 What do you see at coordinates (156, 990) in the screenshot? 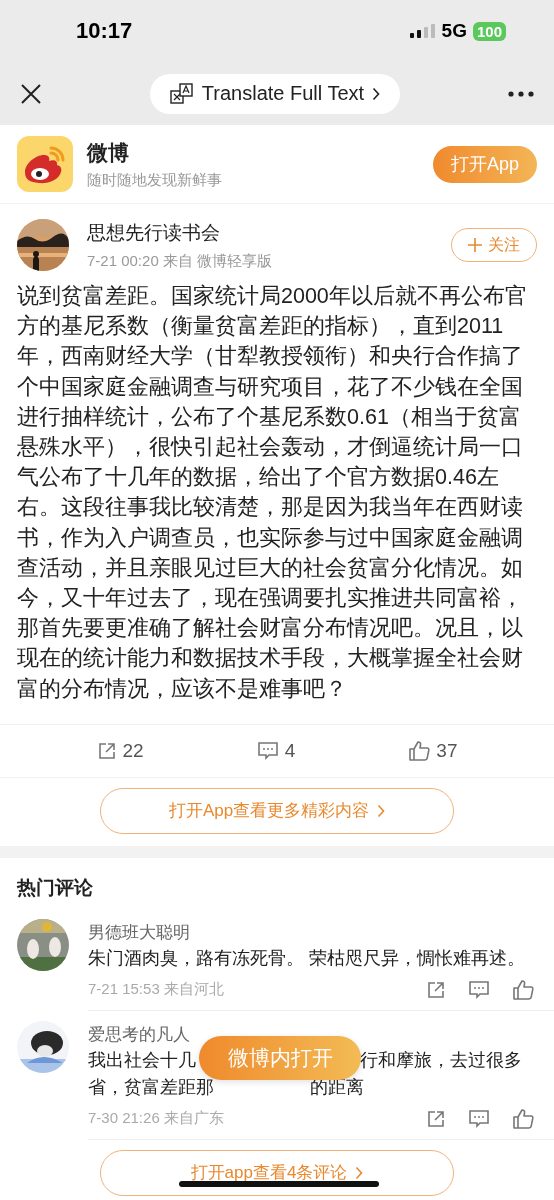
I see `comment-meta: 7-21 15:53 来自河北` at bounding box center [156, 990].